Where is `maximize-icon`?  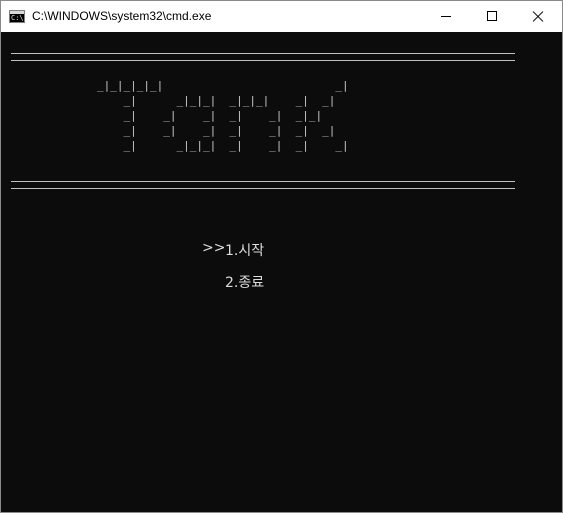 maximize-icon is located at coordinates (492, 16).